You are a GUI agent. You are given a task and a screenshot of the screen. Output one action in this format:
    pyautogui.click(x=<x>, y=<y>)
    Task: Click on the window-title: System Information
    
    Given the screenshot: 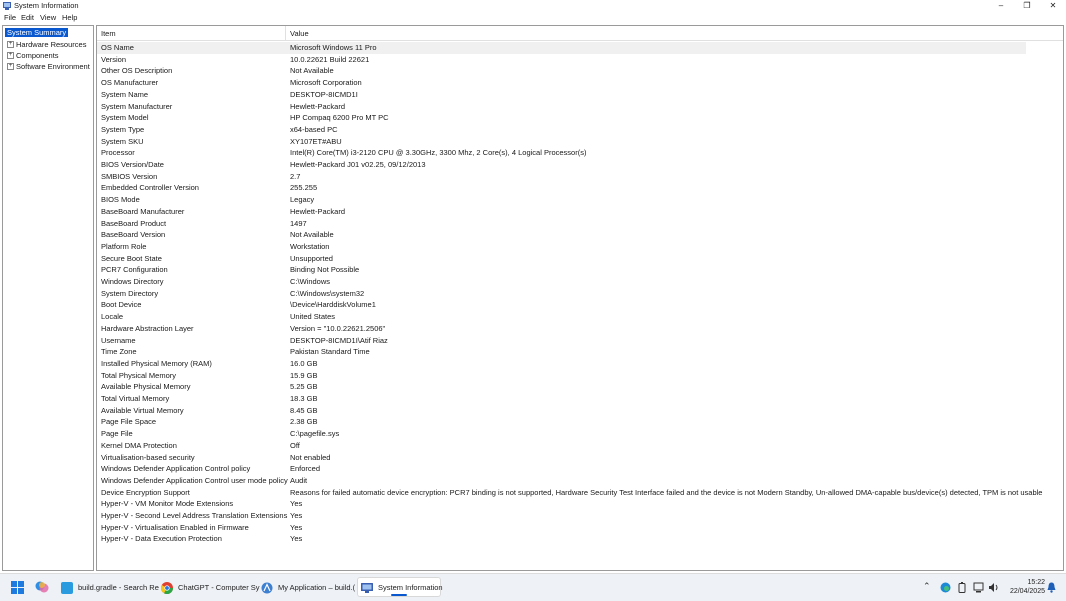 What is the action you would take?
    pyautogui.click(x=46, y=5)
    